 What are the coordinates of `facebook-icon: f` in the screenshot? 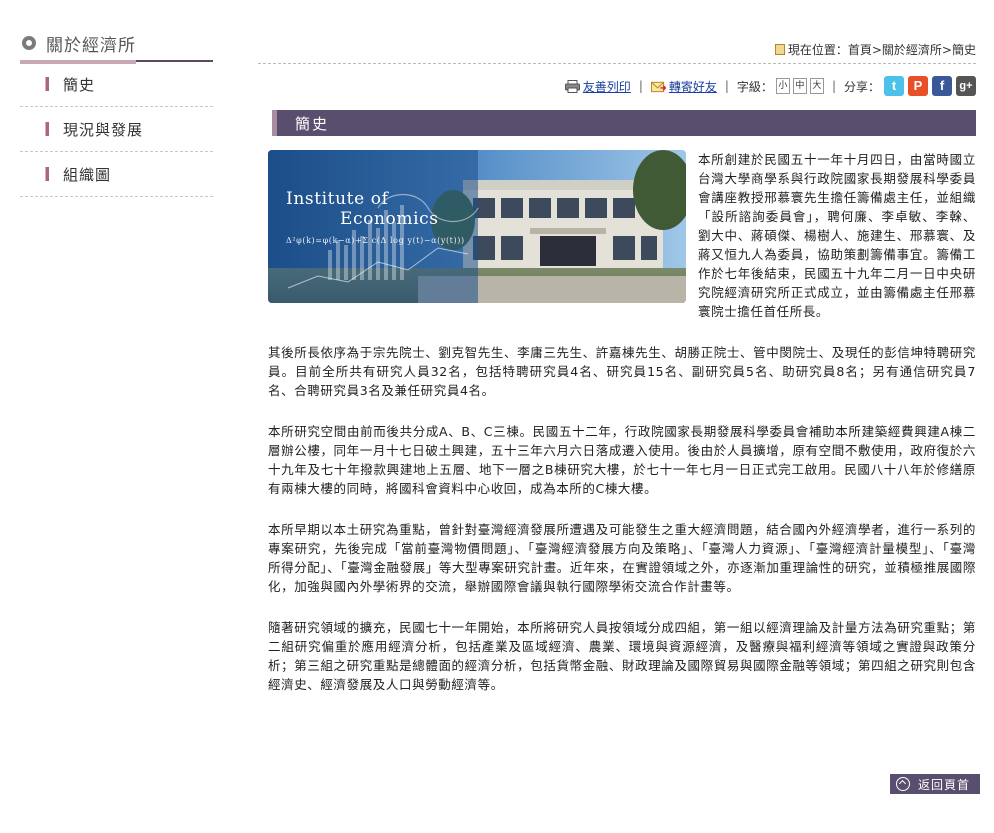 It's located at (942, 86).